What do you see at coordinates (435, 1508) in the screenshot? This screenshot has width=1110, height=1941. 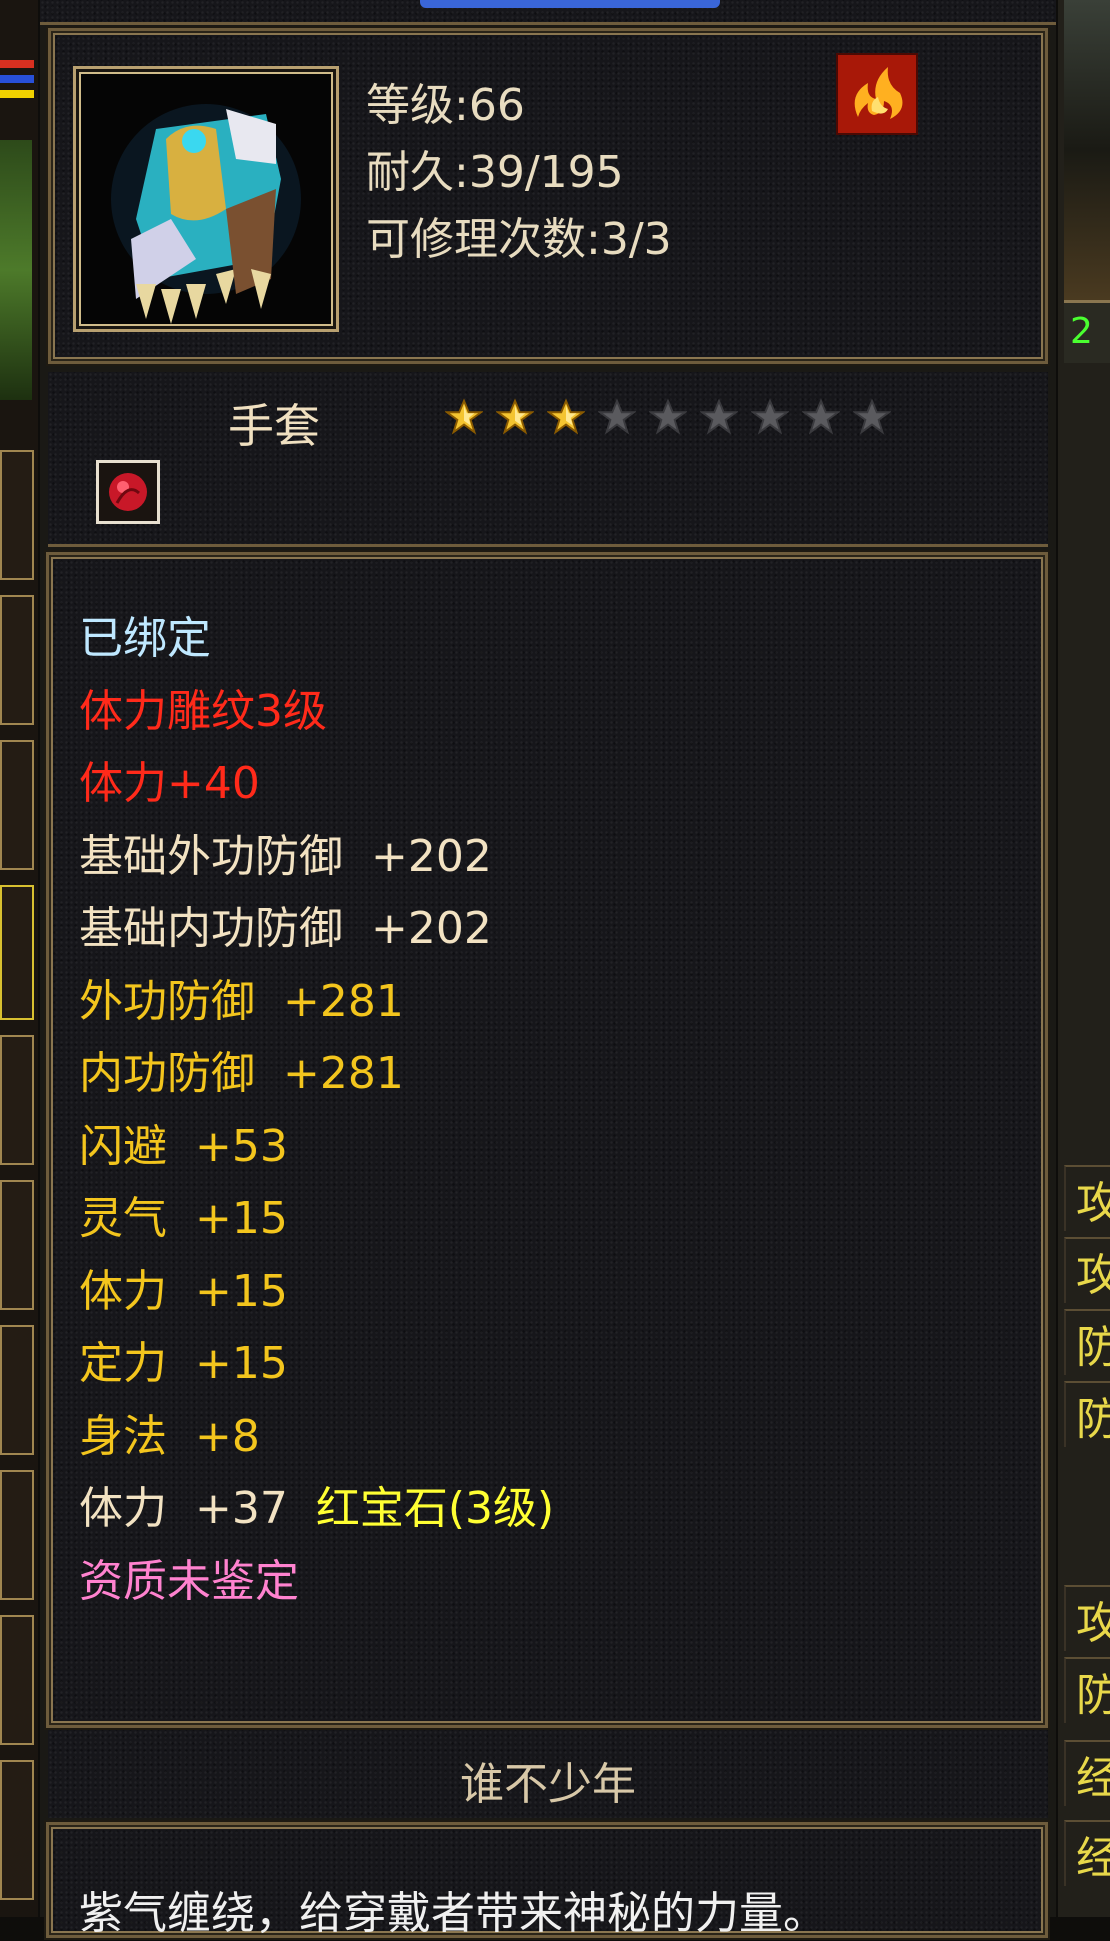 I see `gem-name-text: 红宝石(3级)` at bounding box center [435, 1508].